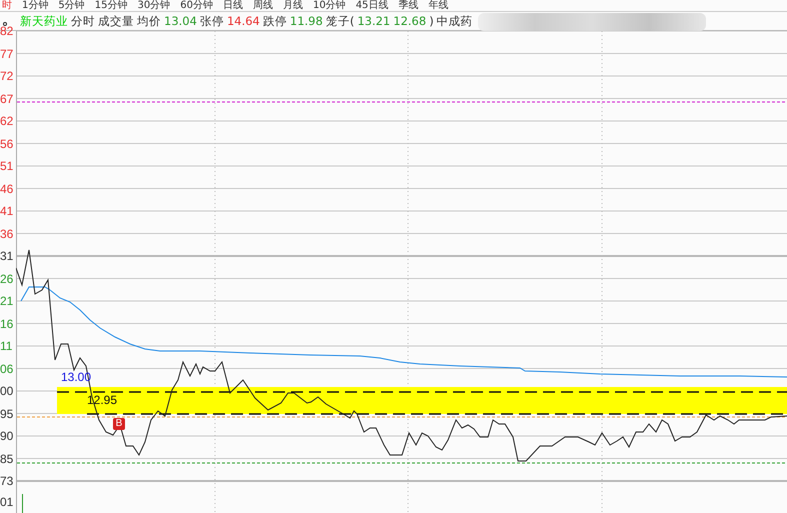  Describe the element at coordinates (243, 21) in the screenshot. I see `header-text: 14.64` at that location.